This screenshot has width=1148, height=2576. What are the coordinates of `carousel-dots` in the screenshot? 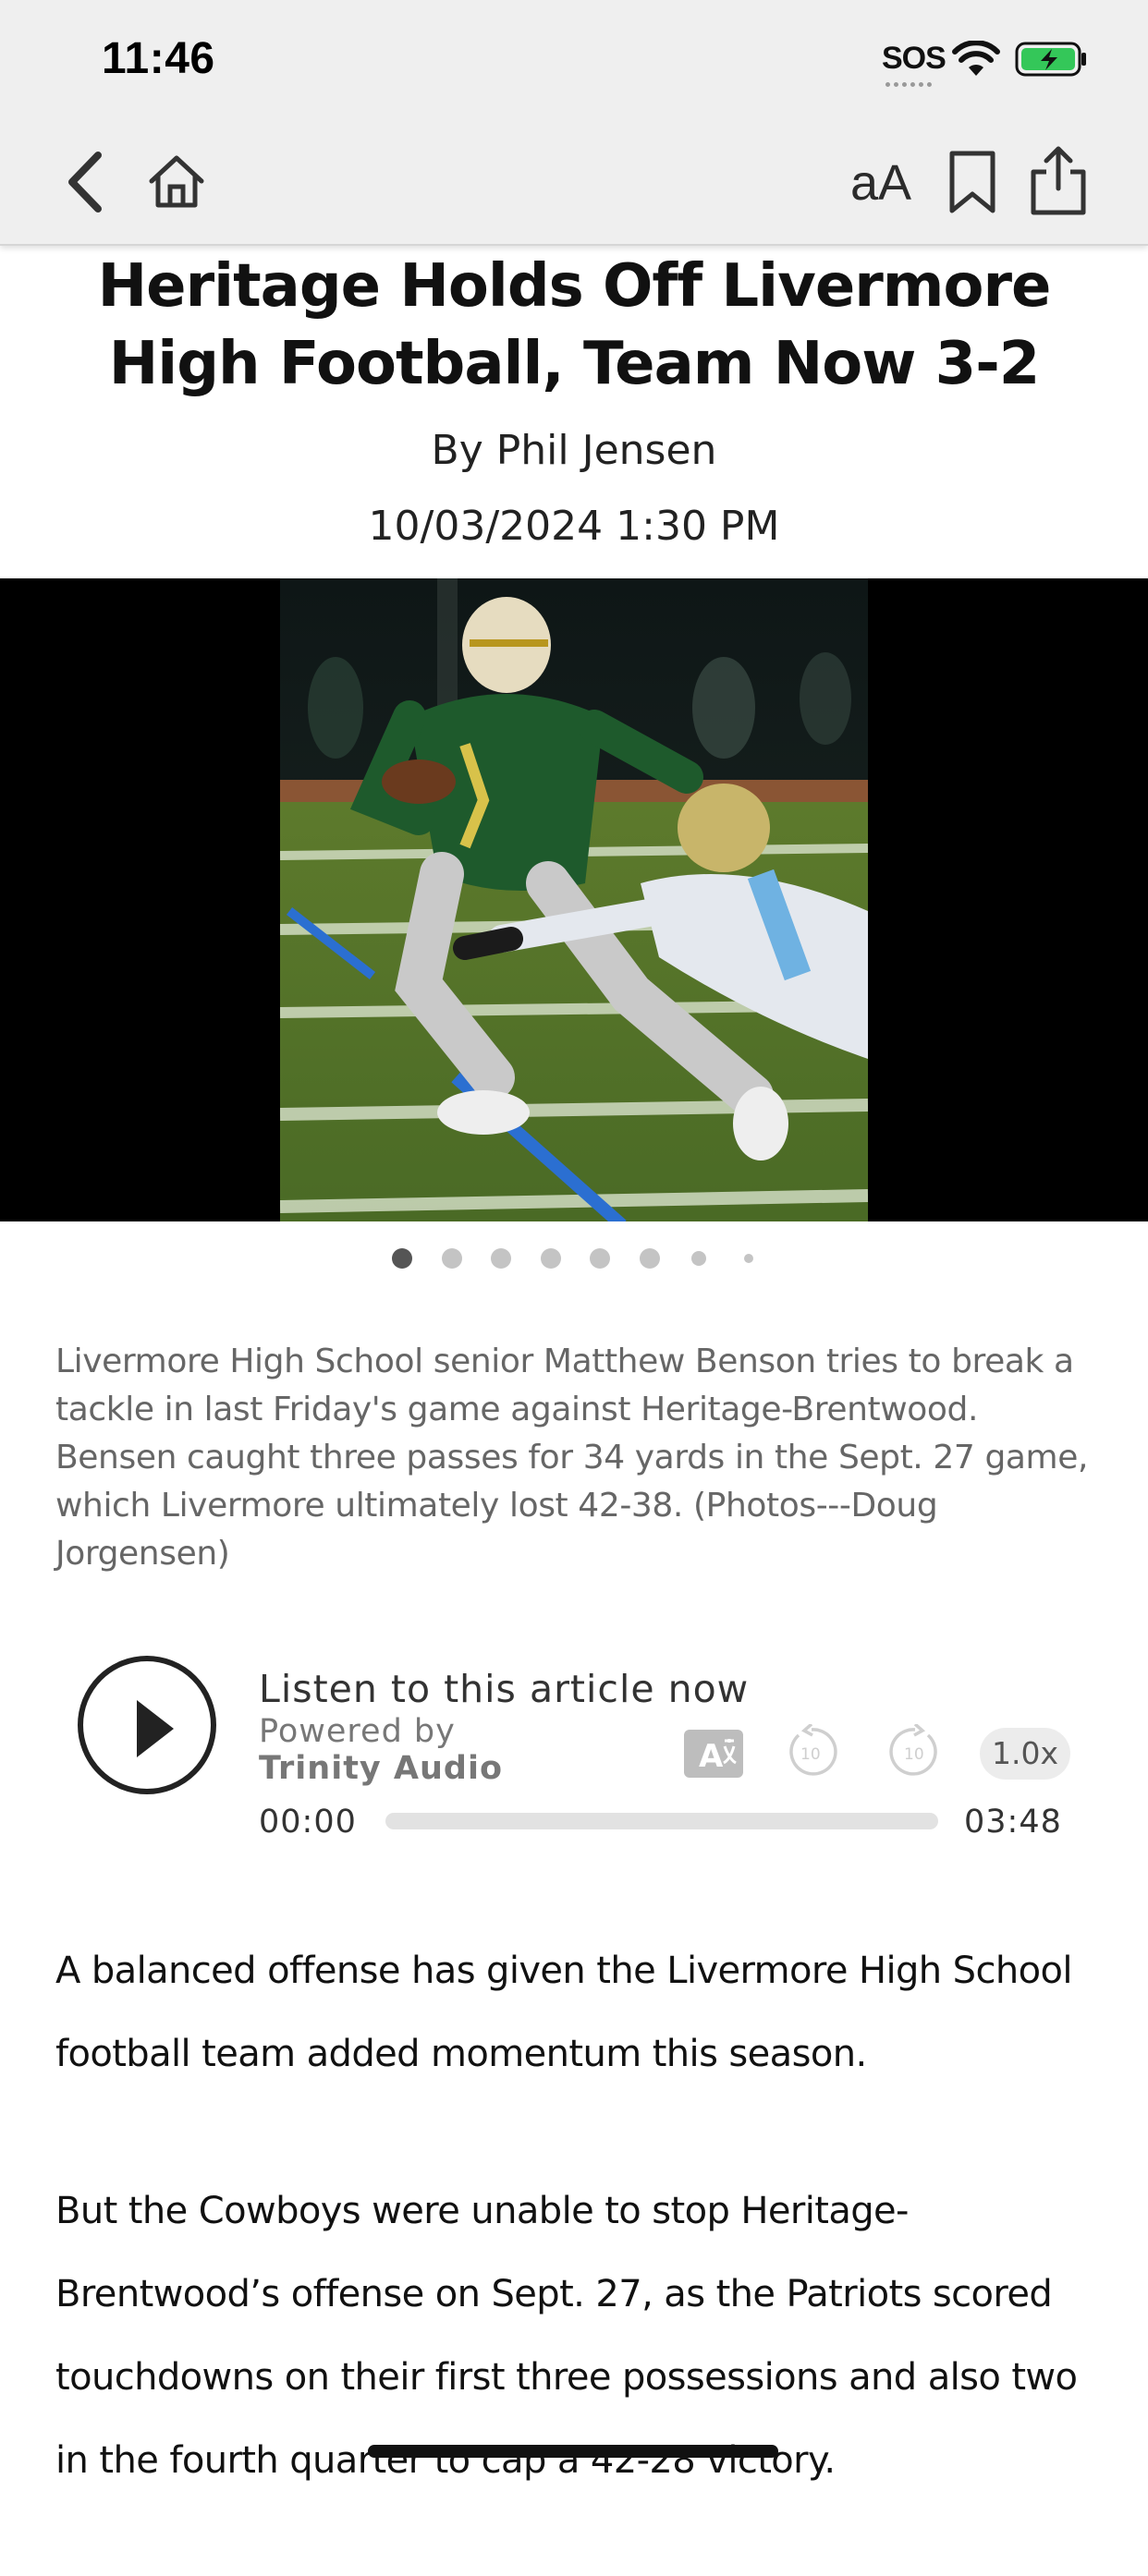 It's located at (574, 1258).